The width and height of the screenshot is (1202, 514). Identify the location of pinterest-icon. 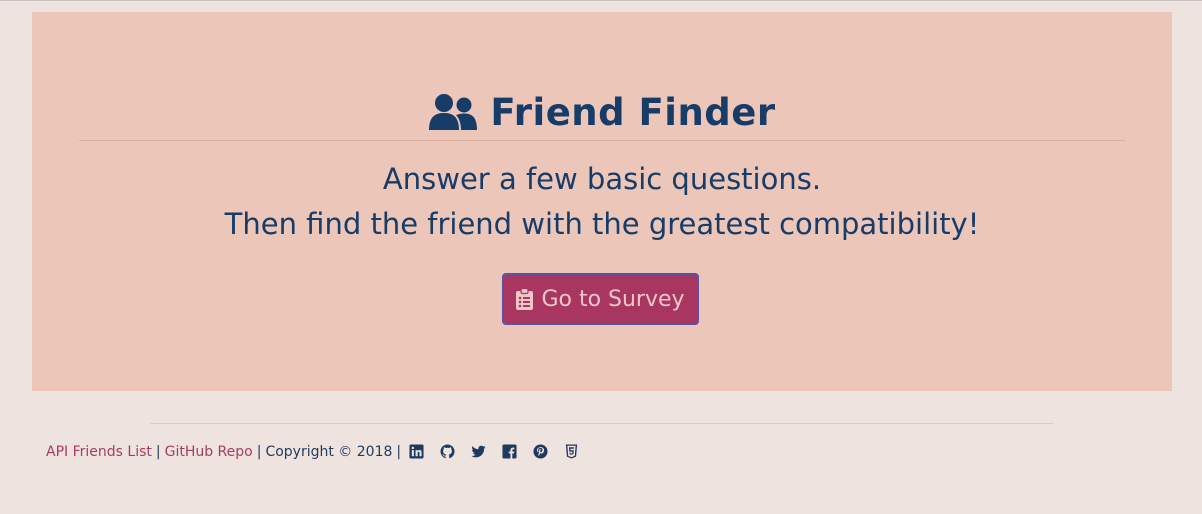
(541, 452).